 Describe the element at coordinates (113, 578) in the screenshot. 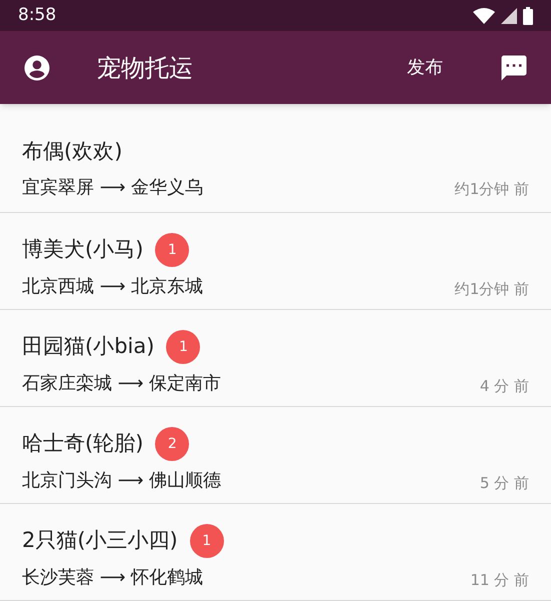

I see `route: 长沙芙蓉 ⟶ 怀化鹤城` at that location.